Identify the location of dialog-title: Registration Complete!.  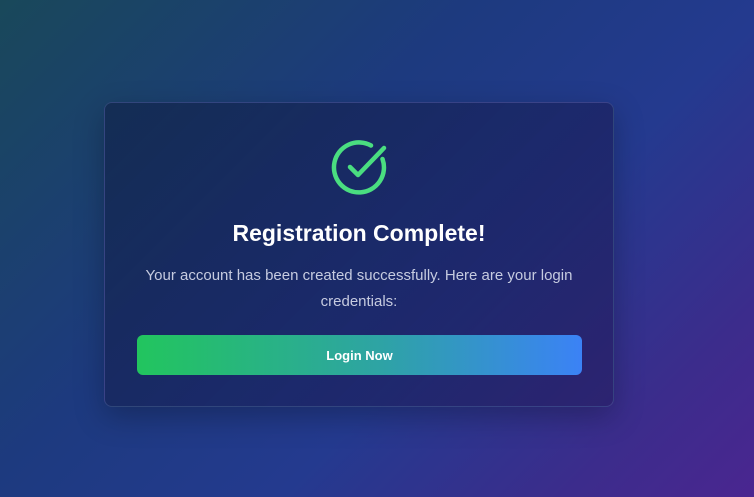
(359, 233).